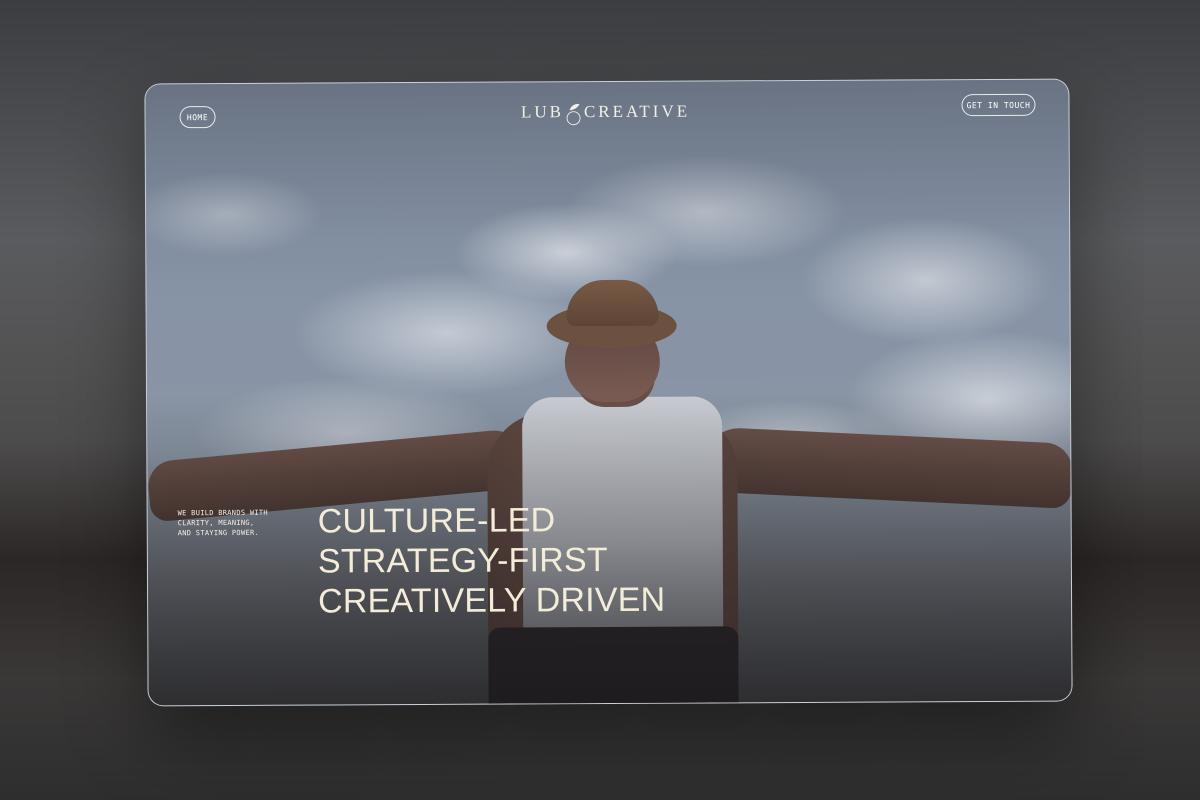 The height and width of the screenshot is (800, 1200). I want to click on site-logo: LUB CREATIVE, so click(605, 111).